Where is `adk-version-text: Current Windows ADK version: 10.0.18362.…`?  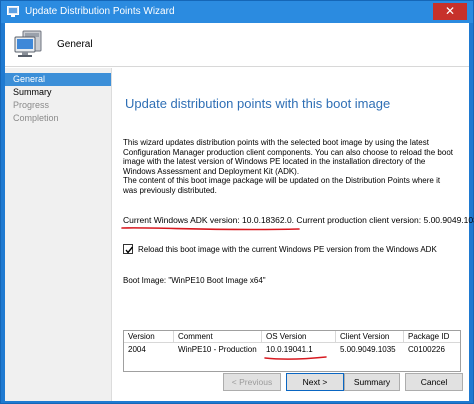
adk-version-text: Current Windows ADK version: 10.0.18362.… is located at coordinates (298, 220).